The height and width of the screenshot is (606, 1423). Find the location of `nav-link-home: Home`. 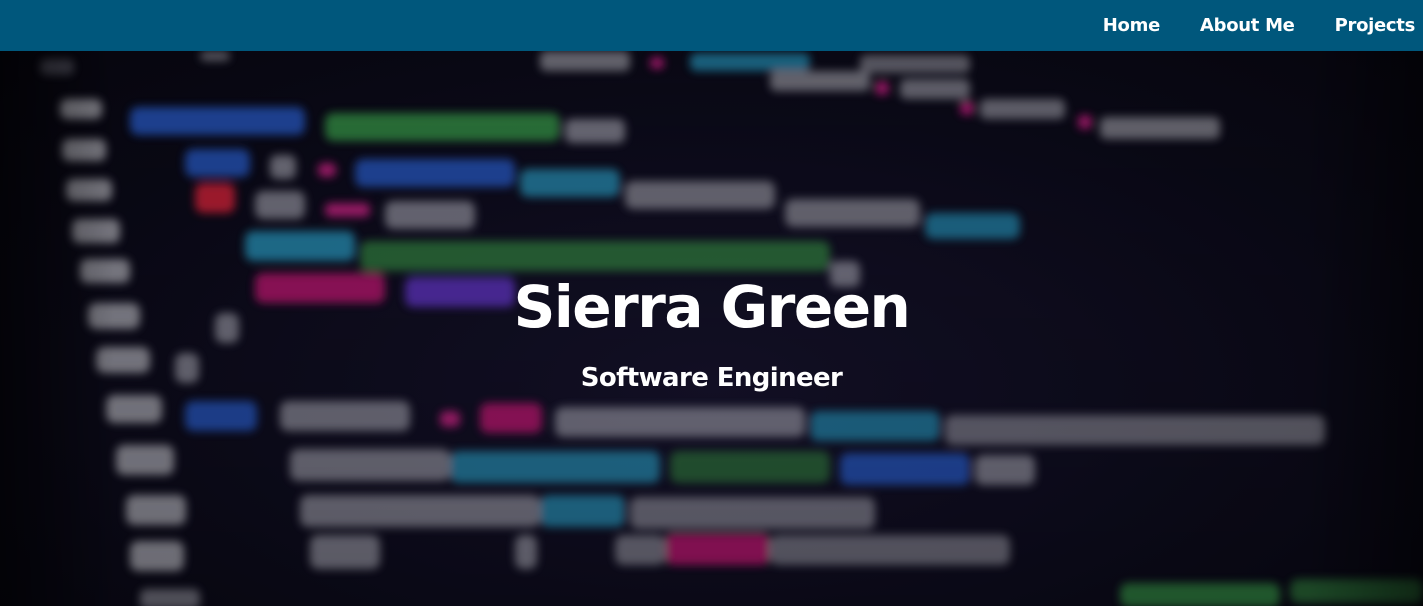

nav-link-home: Home is located at coordinates (1132, 25).